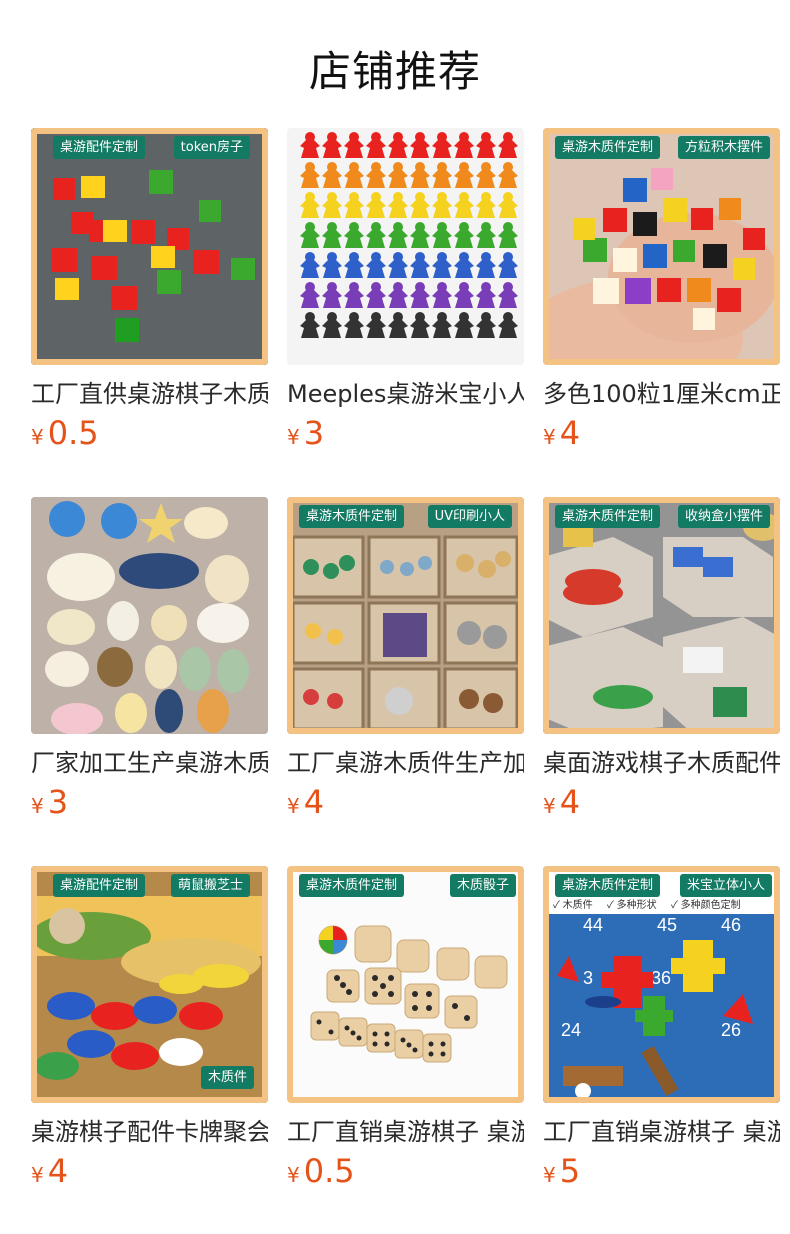 Image resolution: width=790 pixels, height=1234 pixels. What do you see at coordinates (661, 1129) in the screenshot?
I see `product-name: 工厂直销桌游棋子 桌游米宝` at bounding box center [661, 1129].